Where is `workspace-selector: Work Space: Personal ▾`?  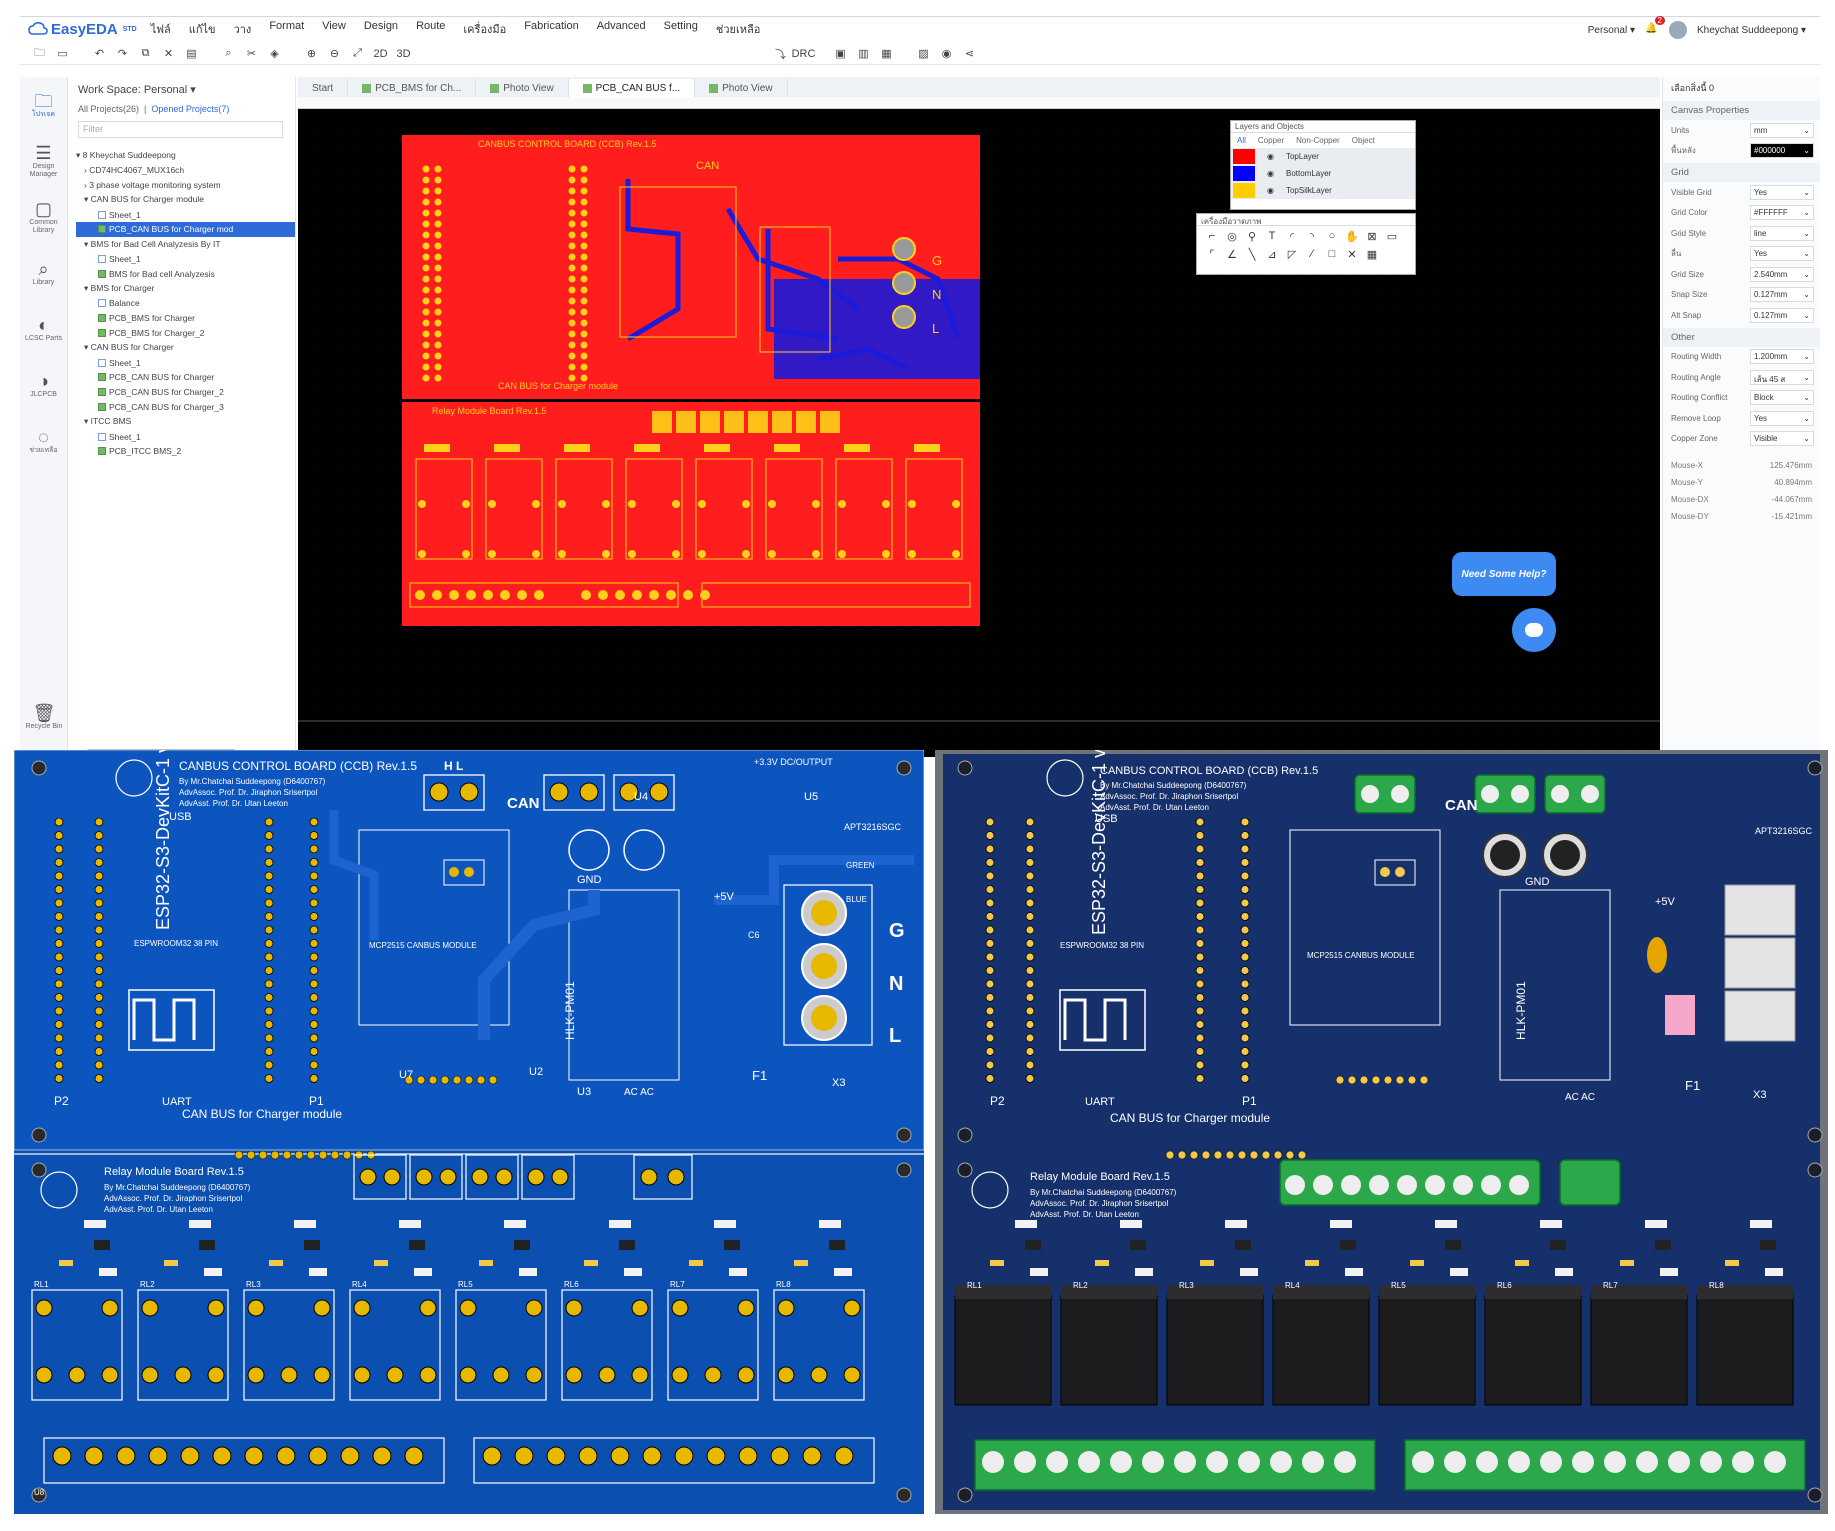
workspace-selector: Work Space: Personal ▾ is located at coordinates (182, 89).